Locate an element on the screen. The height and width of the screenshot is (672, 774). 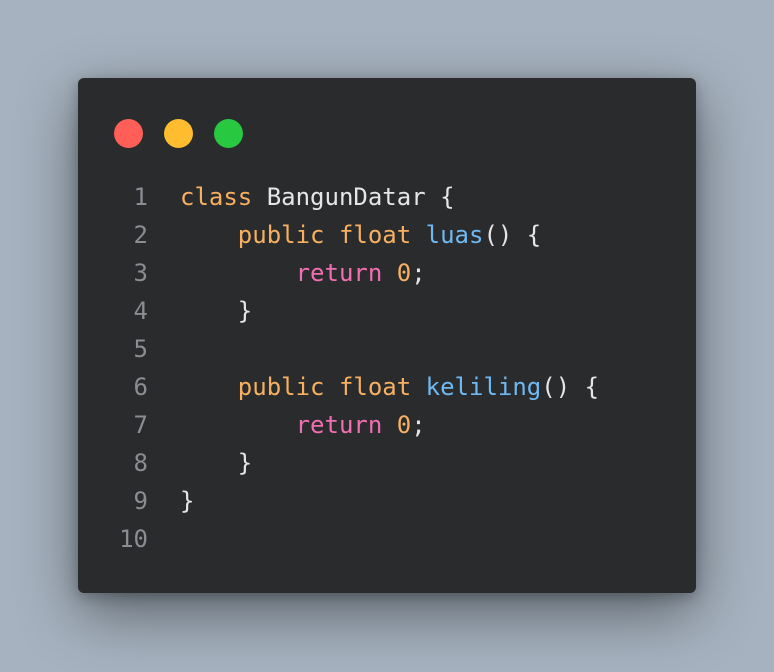
line-number: 1 is located at coordinates (140, 197).